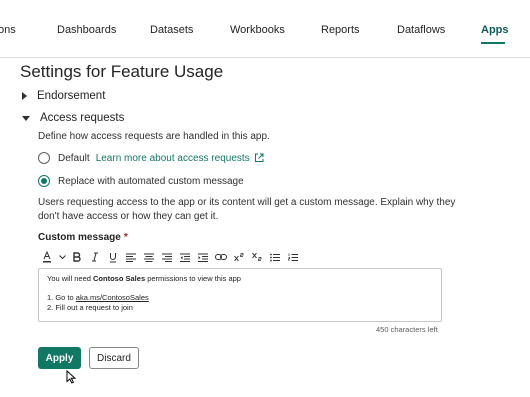 The height and width of the screenshot is (397, 530). I want to click on endorsement-label: Endorsement, so click(71, 96).